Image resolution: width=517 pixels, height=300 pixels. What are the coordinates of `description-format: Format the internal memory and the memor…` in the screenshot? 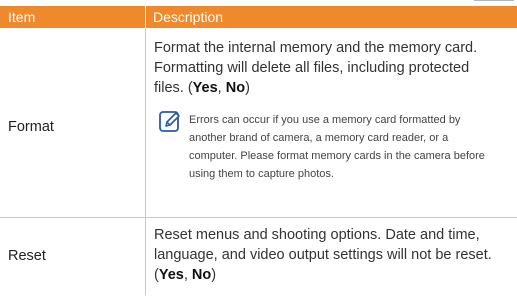 It's located at (316, 68).